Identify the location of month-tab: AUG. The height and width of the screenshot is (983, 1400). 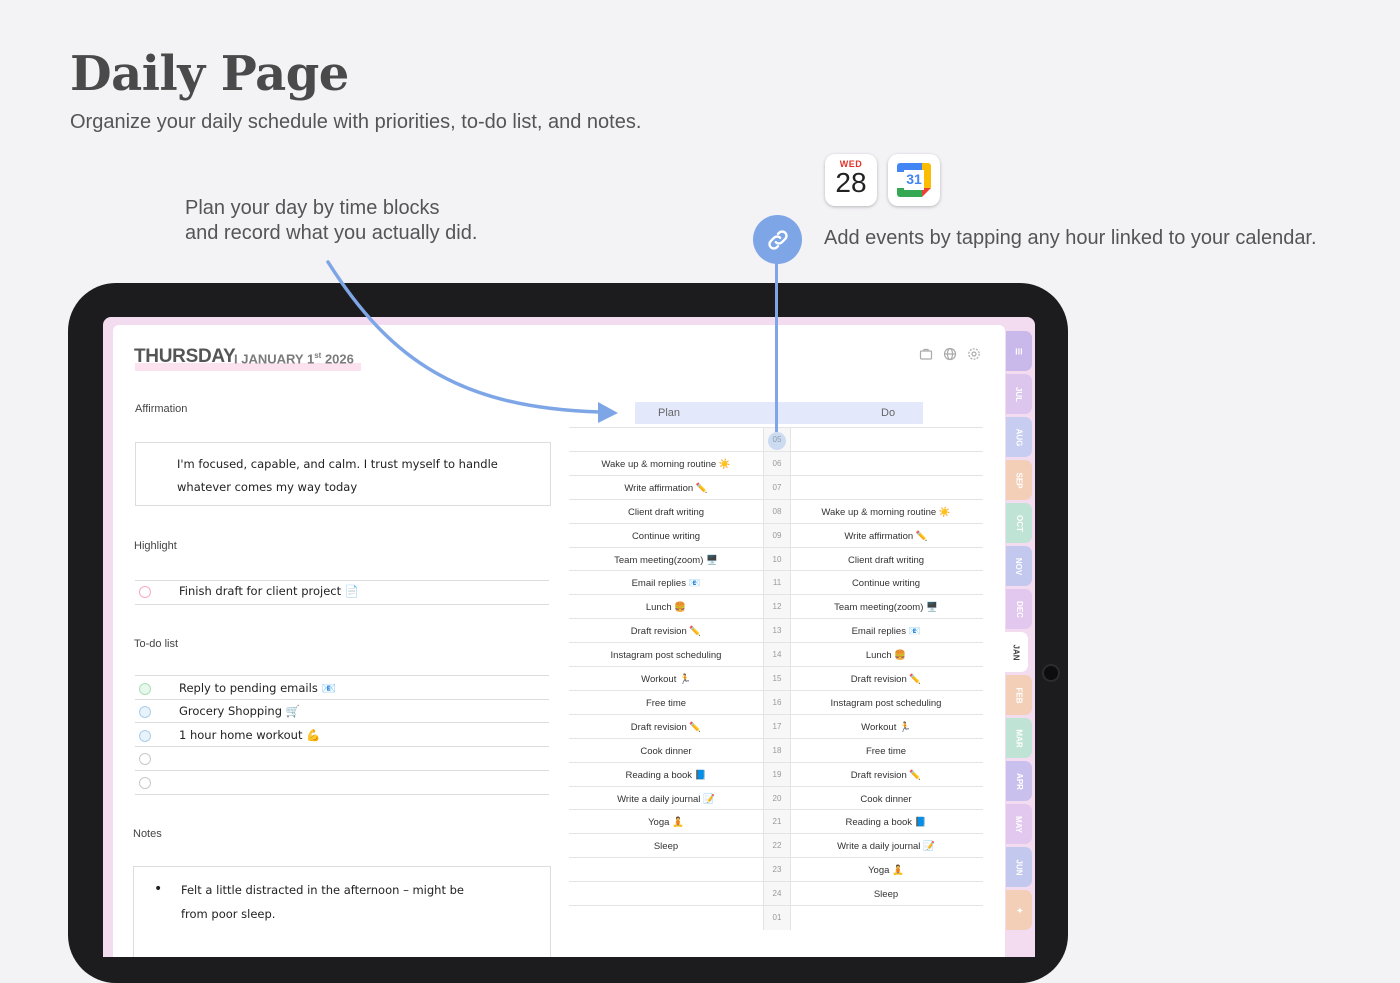
(1019, 437).